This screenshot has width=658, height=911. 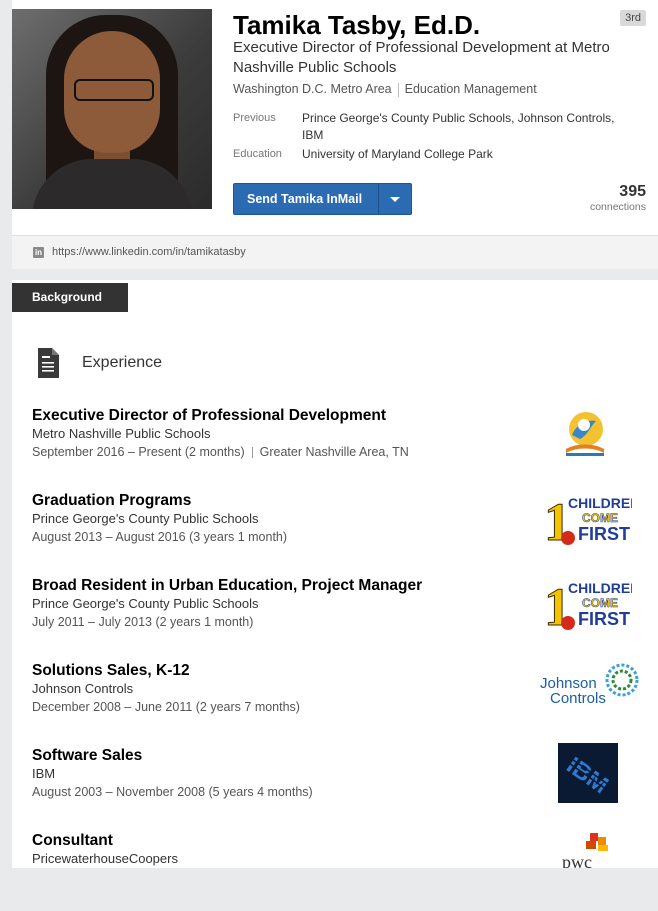 I want to click on pwc-logo-text: pwc, so click(x=577, y=860).